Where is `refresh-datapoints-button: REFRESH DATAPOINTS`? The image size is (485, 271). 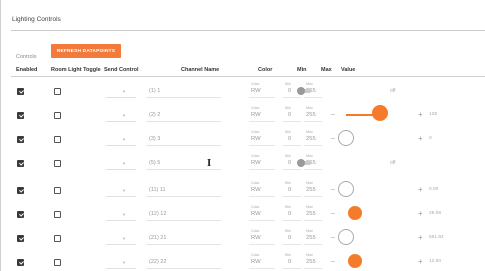 refresh-datapoints-button: REFRESH DATAPOINTS is located at coordinates (86, 51).